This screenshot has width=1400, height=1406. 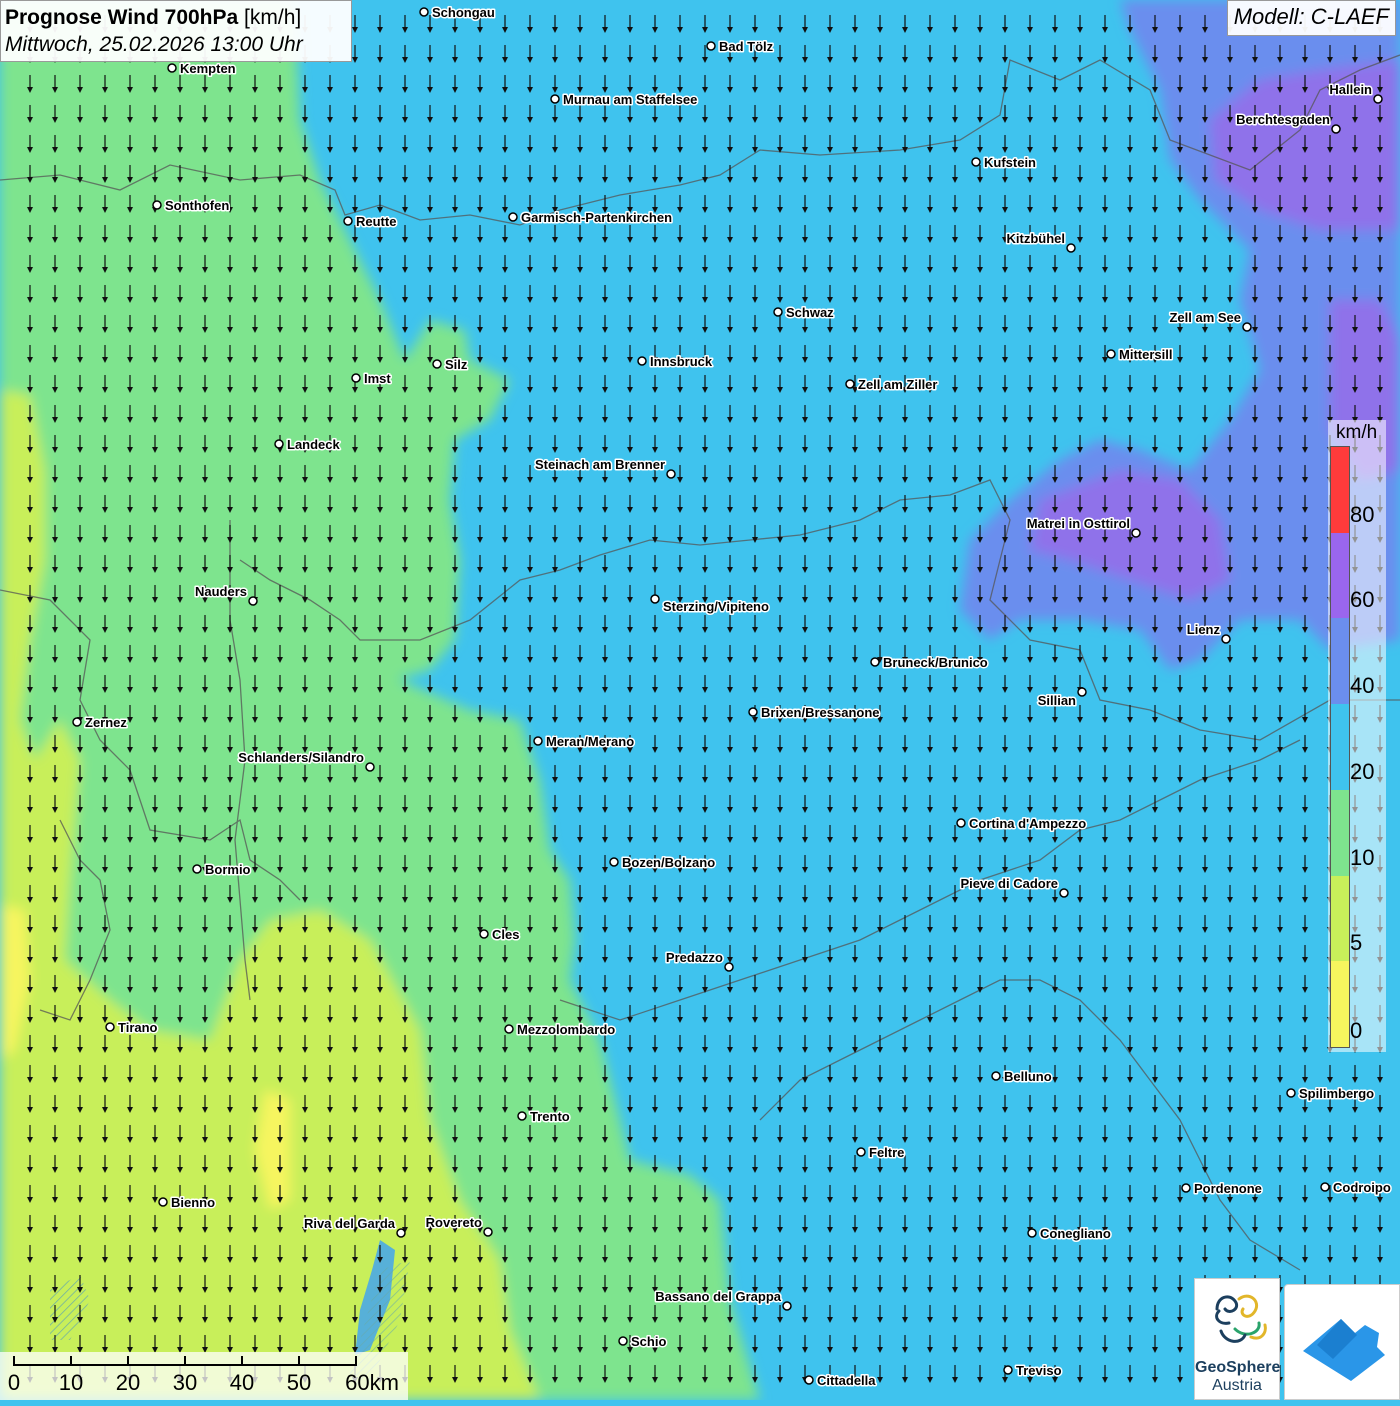 What do you see at coordinates (668, 862) in the screenshot?
I see `city-label: Bozen/Bolzano` at bounding box center [668, 862].